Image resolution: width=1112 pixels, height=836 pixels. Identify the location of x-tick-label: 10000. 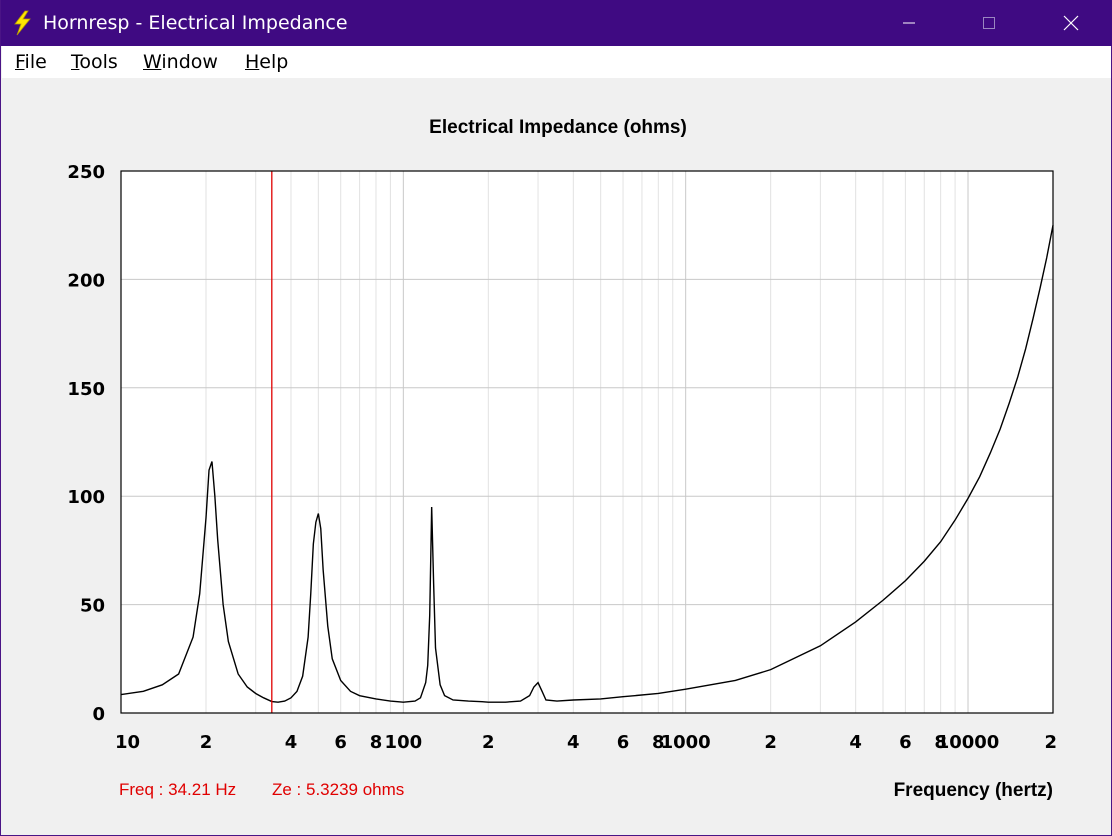
(968, 742).